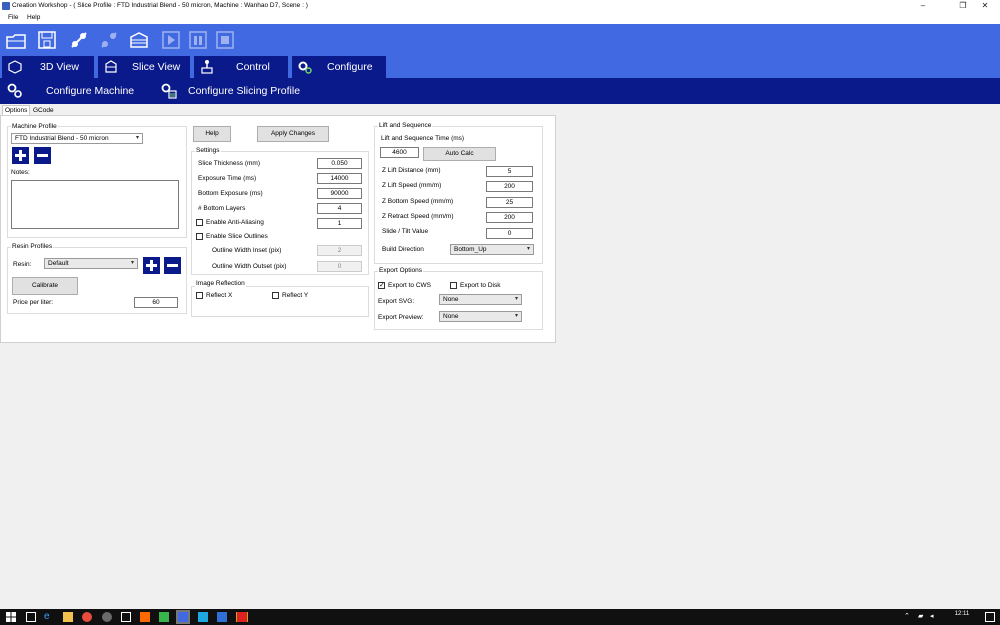  I want to click on stop-icon, so click(225, 40).